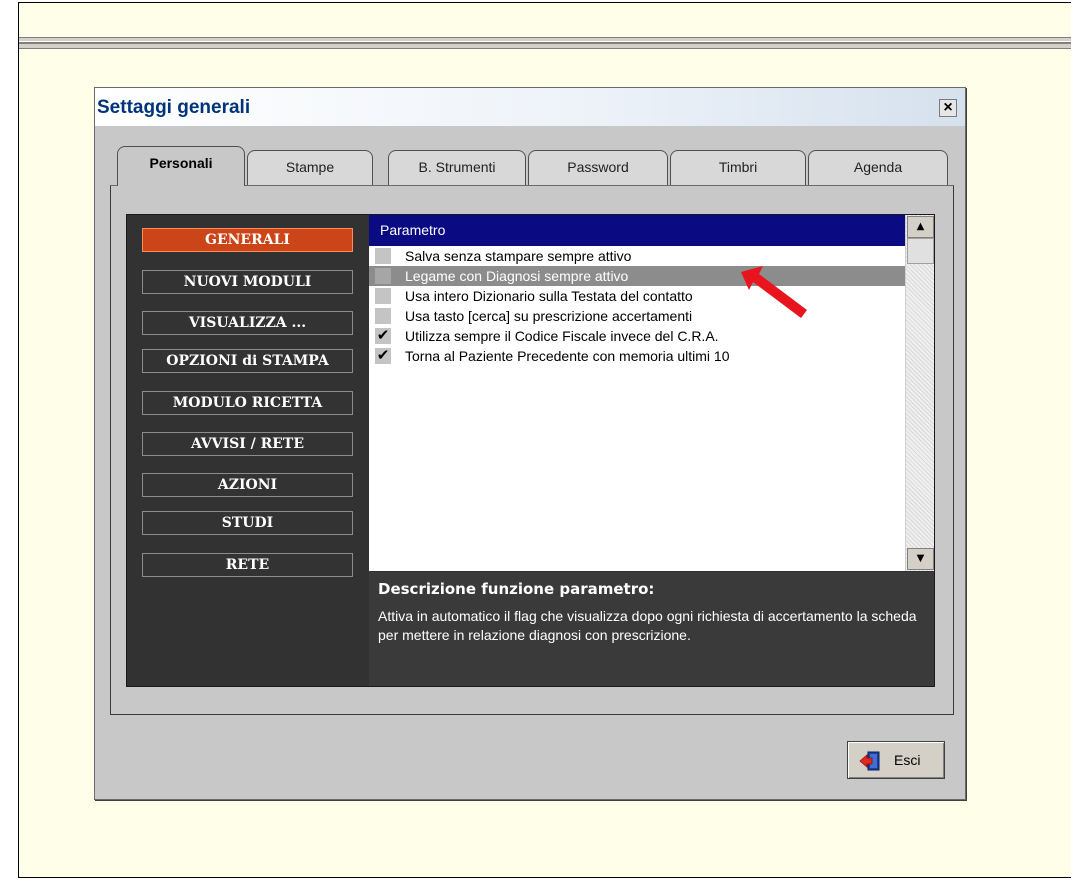 The height and width of the screenshot is (880, 1073). Describe the element at coordinates (637, 230) in the screenshot. I see `parameter-column-header: Parametro` at that location.